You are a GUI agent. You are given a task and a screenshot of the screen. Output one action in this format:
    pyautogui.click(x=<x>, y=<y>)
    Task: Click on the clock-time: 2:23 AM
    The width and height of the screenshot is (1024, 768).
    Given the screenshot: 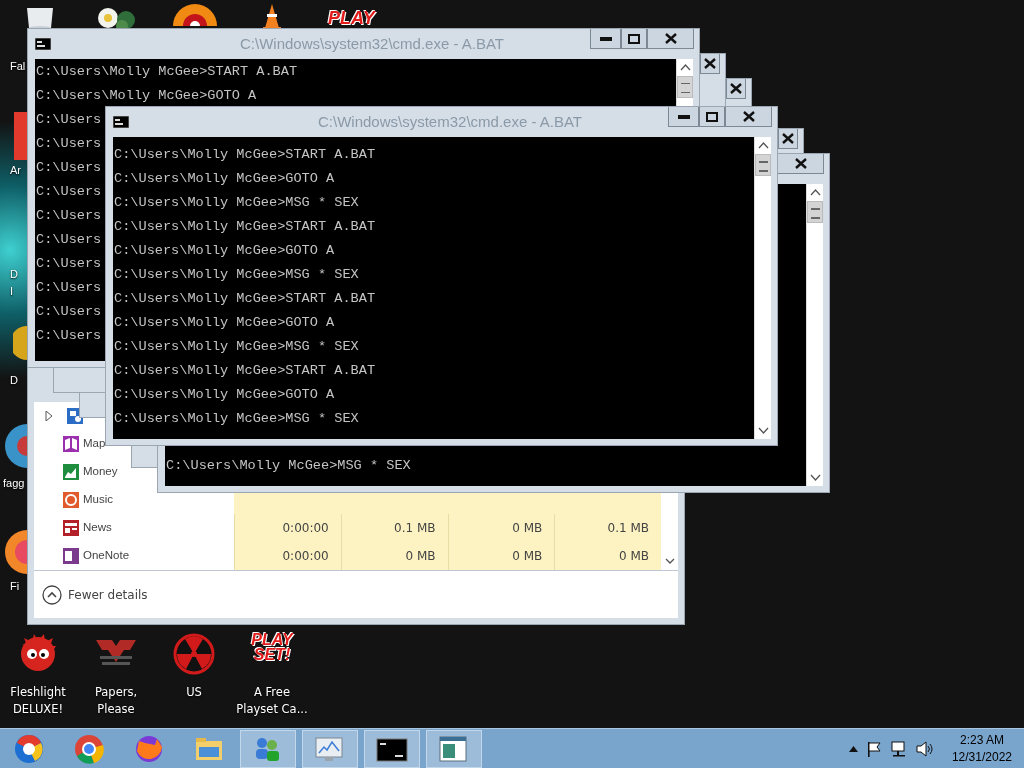 What is the action you would take?
    pyautogui.click(x=981, y=740)
    